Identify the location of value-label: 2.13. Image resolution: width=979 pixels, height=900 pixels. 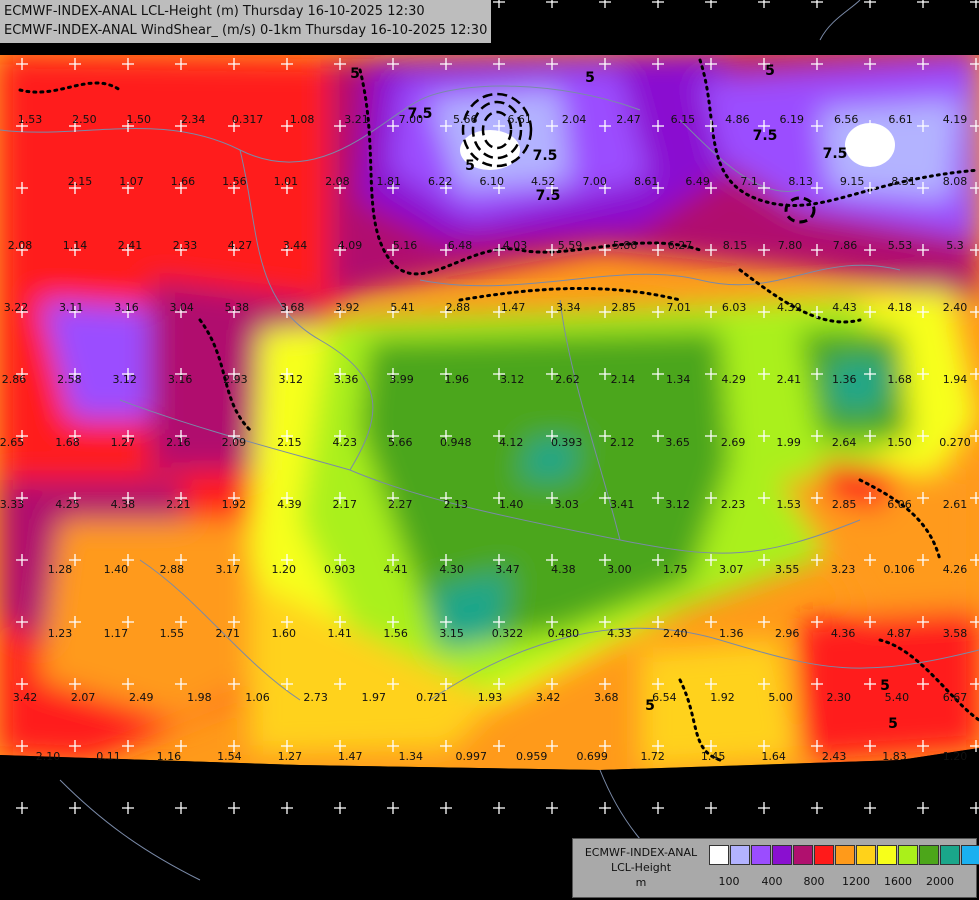
(456, 504).